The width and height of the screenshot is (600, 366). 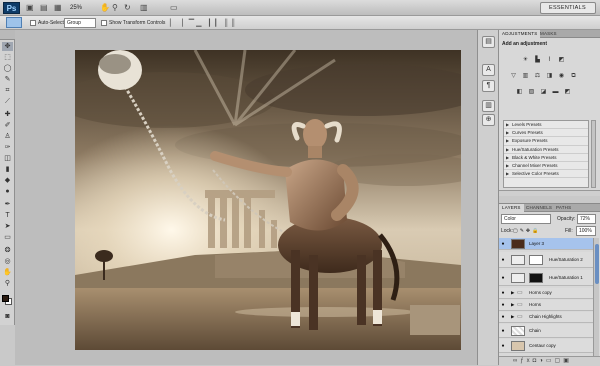 I want to click on type-tool-icon: T, so click(x=7, y=215).